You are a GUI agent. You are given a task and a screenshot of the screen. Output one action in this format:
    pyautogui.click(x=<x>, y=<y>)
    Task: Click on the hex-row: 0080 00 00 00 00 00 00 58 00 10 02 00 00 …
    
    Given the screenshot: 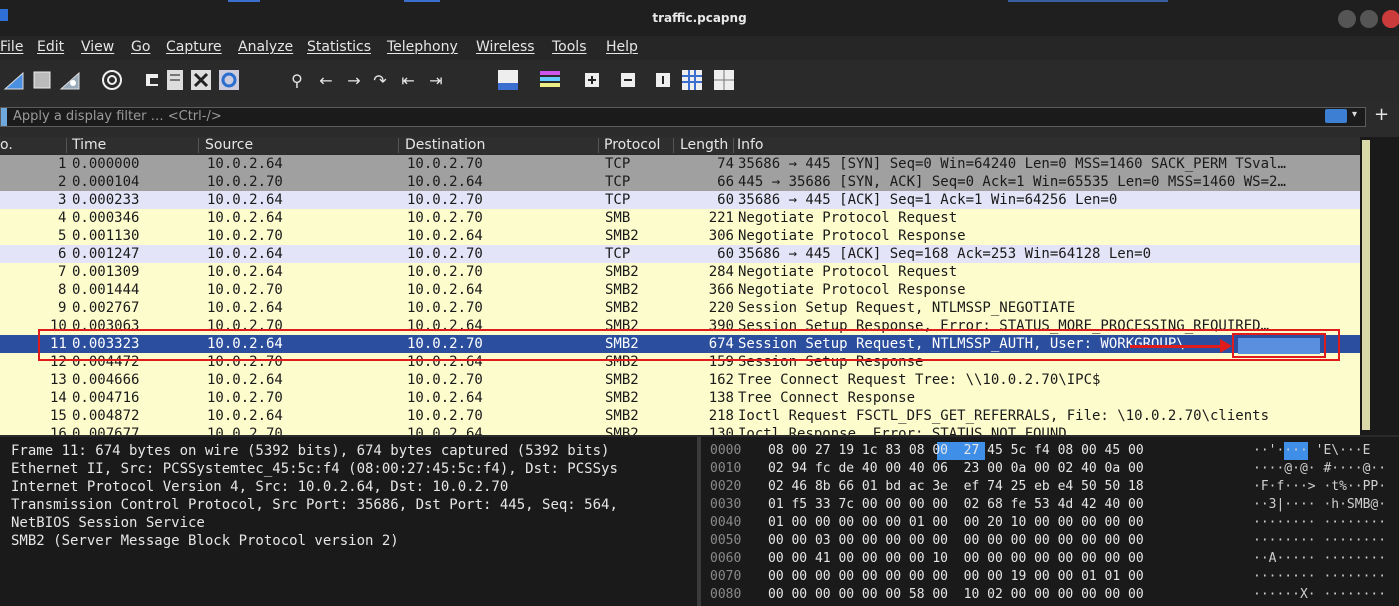 What is the action you would take?
    pyautogui.click(x=1050, y=595)
    